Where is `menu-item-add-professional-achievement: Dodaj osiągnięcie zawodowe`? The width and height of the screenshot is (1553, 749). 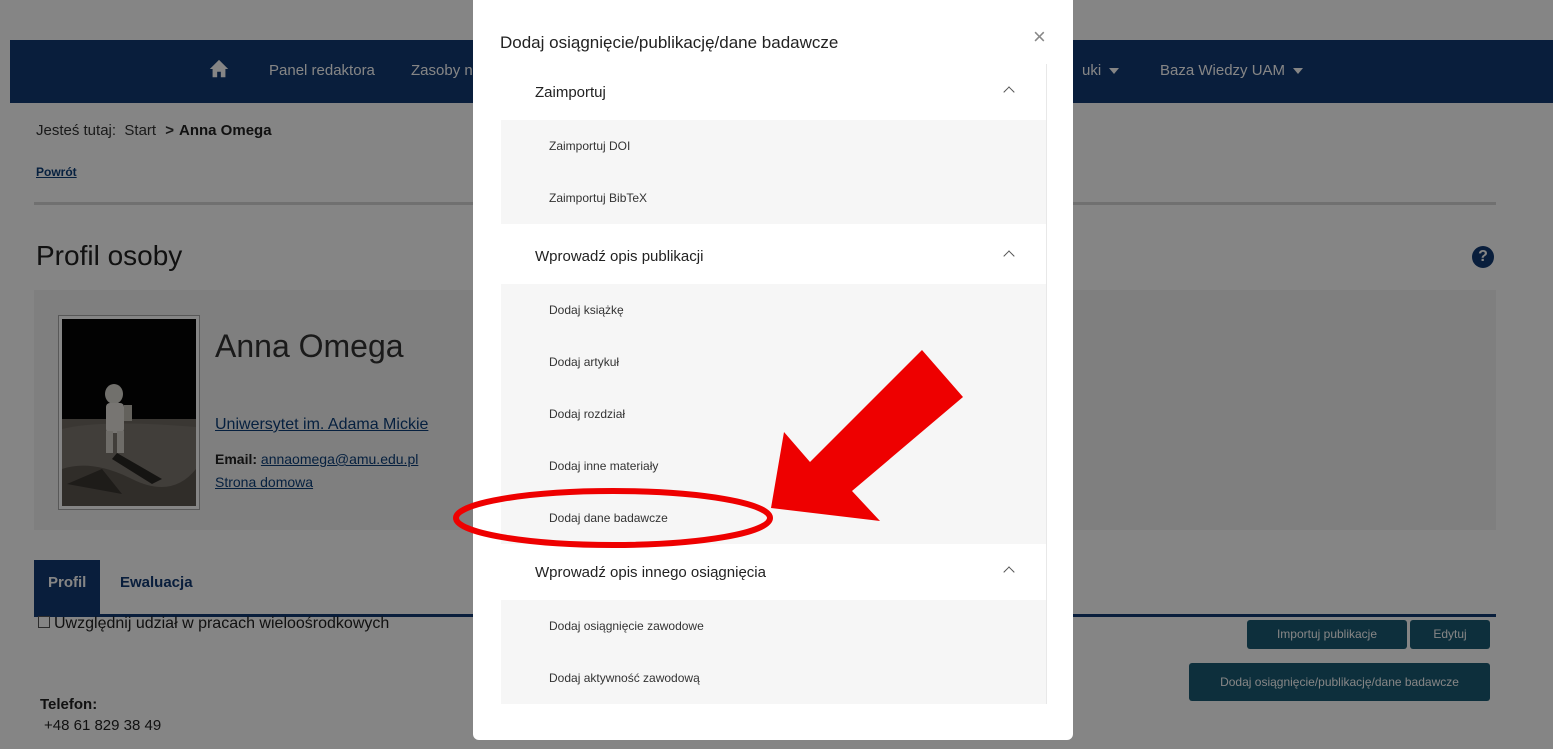
menu-item-add-professional-achievement: Dodaj osiągnięcie zawodowe is located at coordinates (773, 626).